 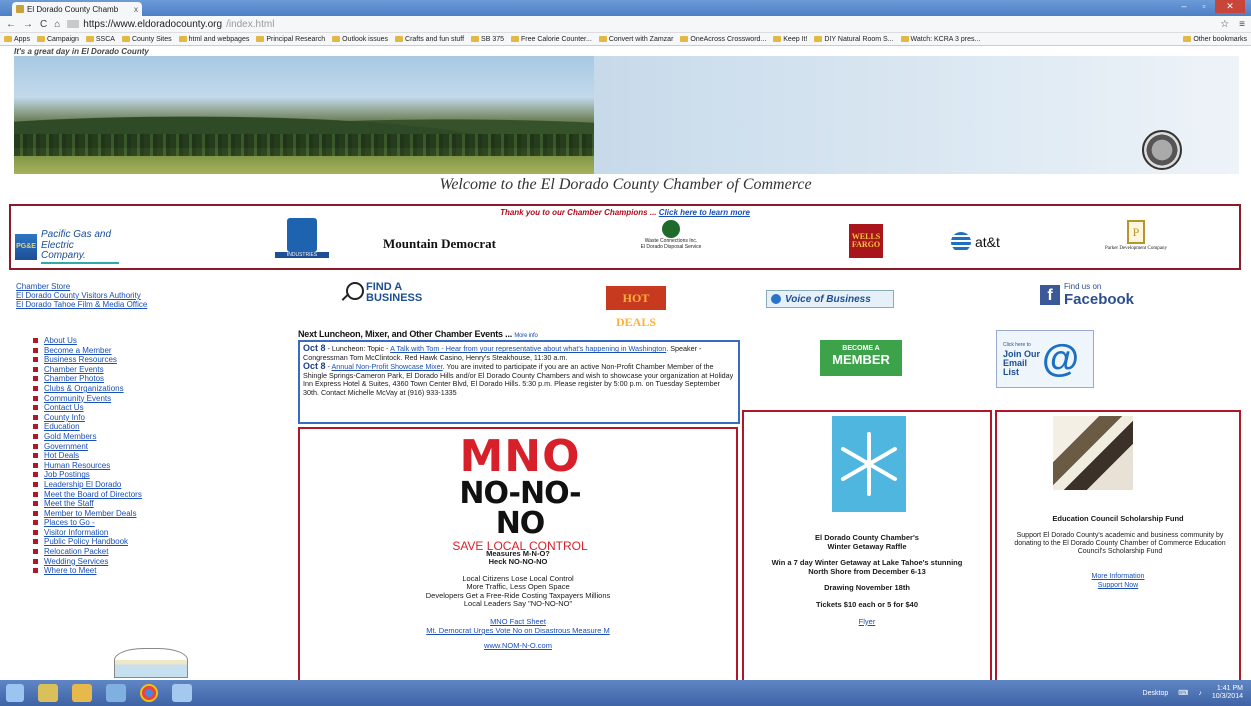 I want to click on tab-close-icon: x, so click(x=136, y=9).